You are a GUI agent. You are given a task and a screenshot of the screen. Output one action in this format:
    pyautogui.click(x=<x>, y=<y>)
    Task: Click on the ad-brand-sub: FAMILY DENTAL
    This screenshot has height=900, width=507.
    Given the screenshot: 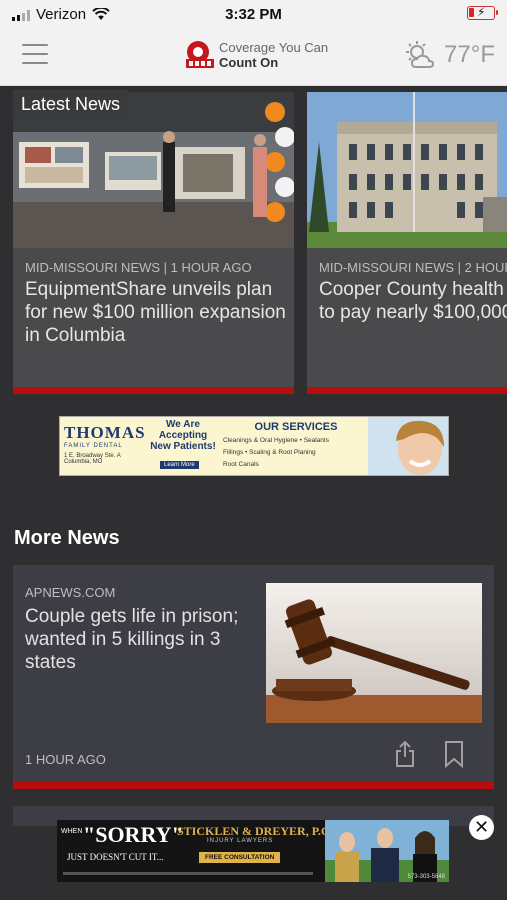 What is the action you would take?
    pyautogui.click(x=93, y=446)
    